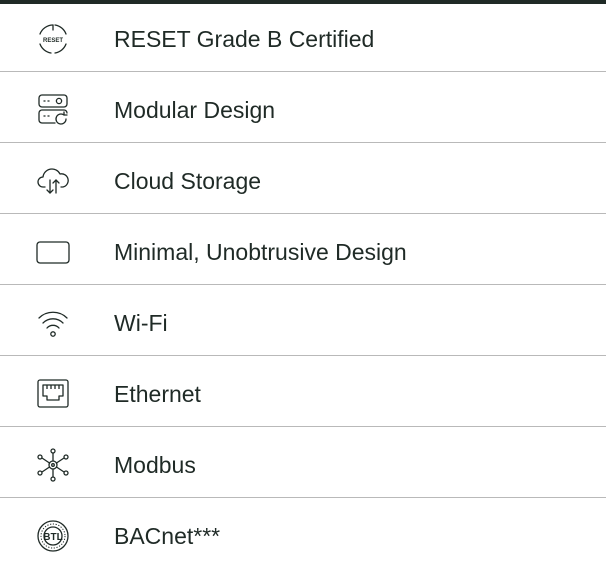 This screenshot has height=569, width=606. I want to click on cloud-storage-icon, so click(53, 181).